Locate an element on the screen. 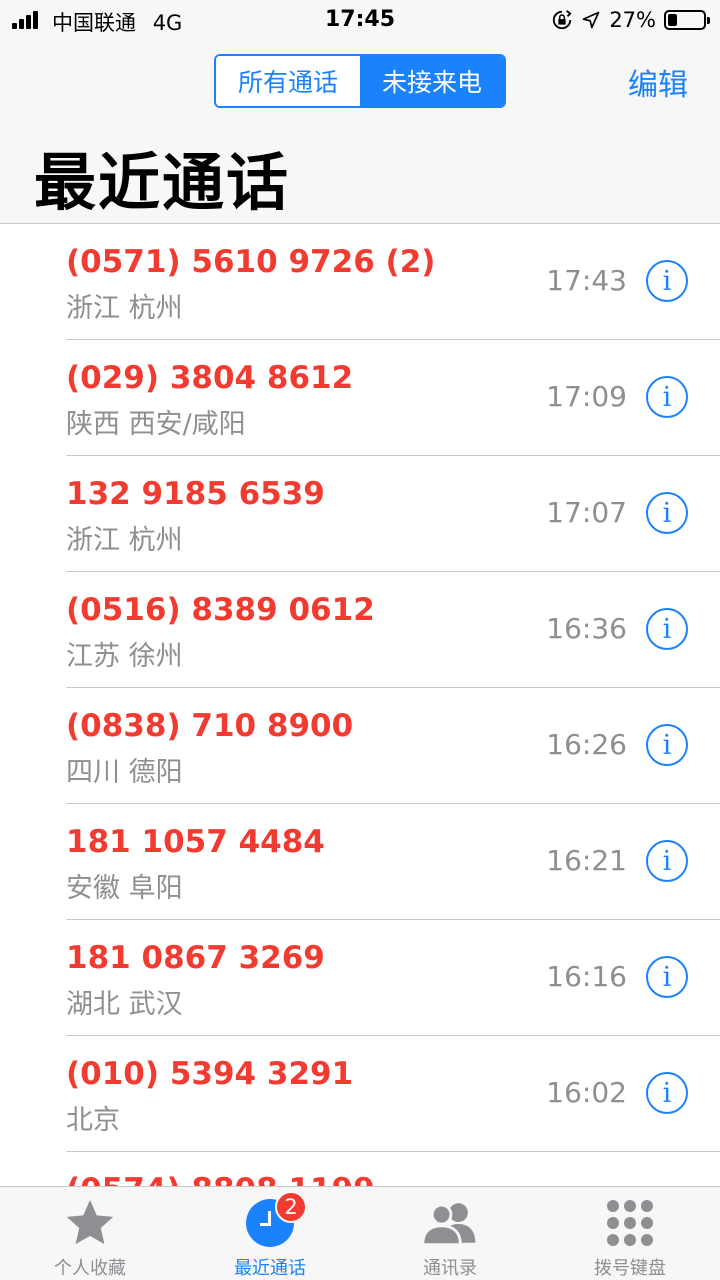 The width and height of the screenshot is (720, 1280). call-filter-segmented-control: 所有通话 未接来电 is located at coordinates (360, 81).